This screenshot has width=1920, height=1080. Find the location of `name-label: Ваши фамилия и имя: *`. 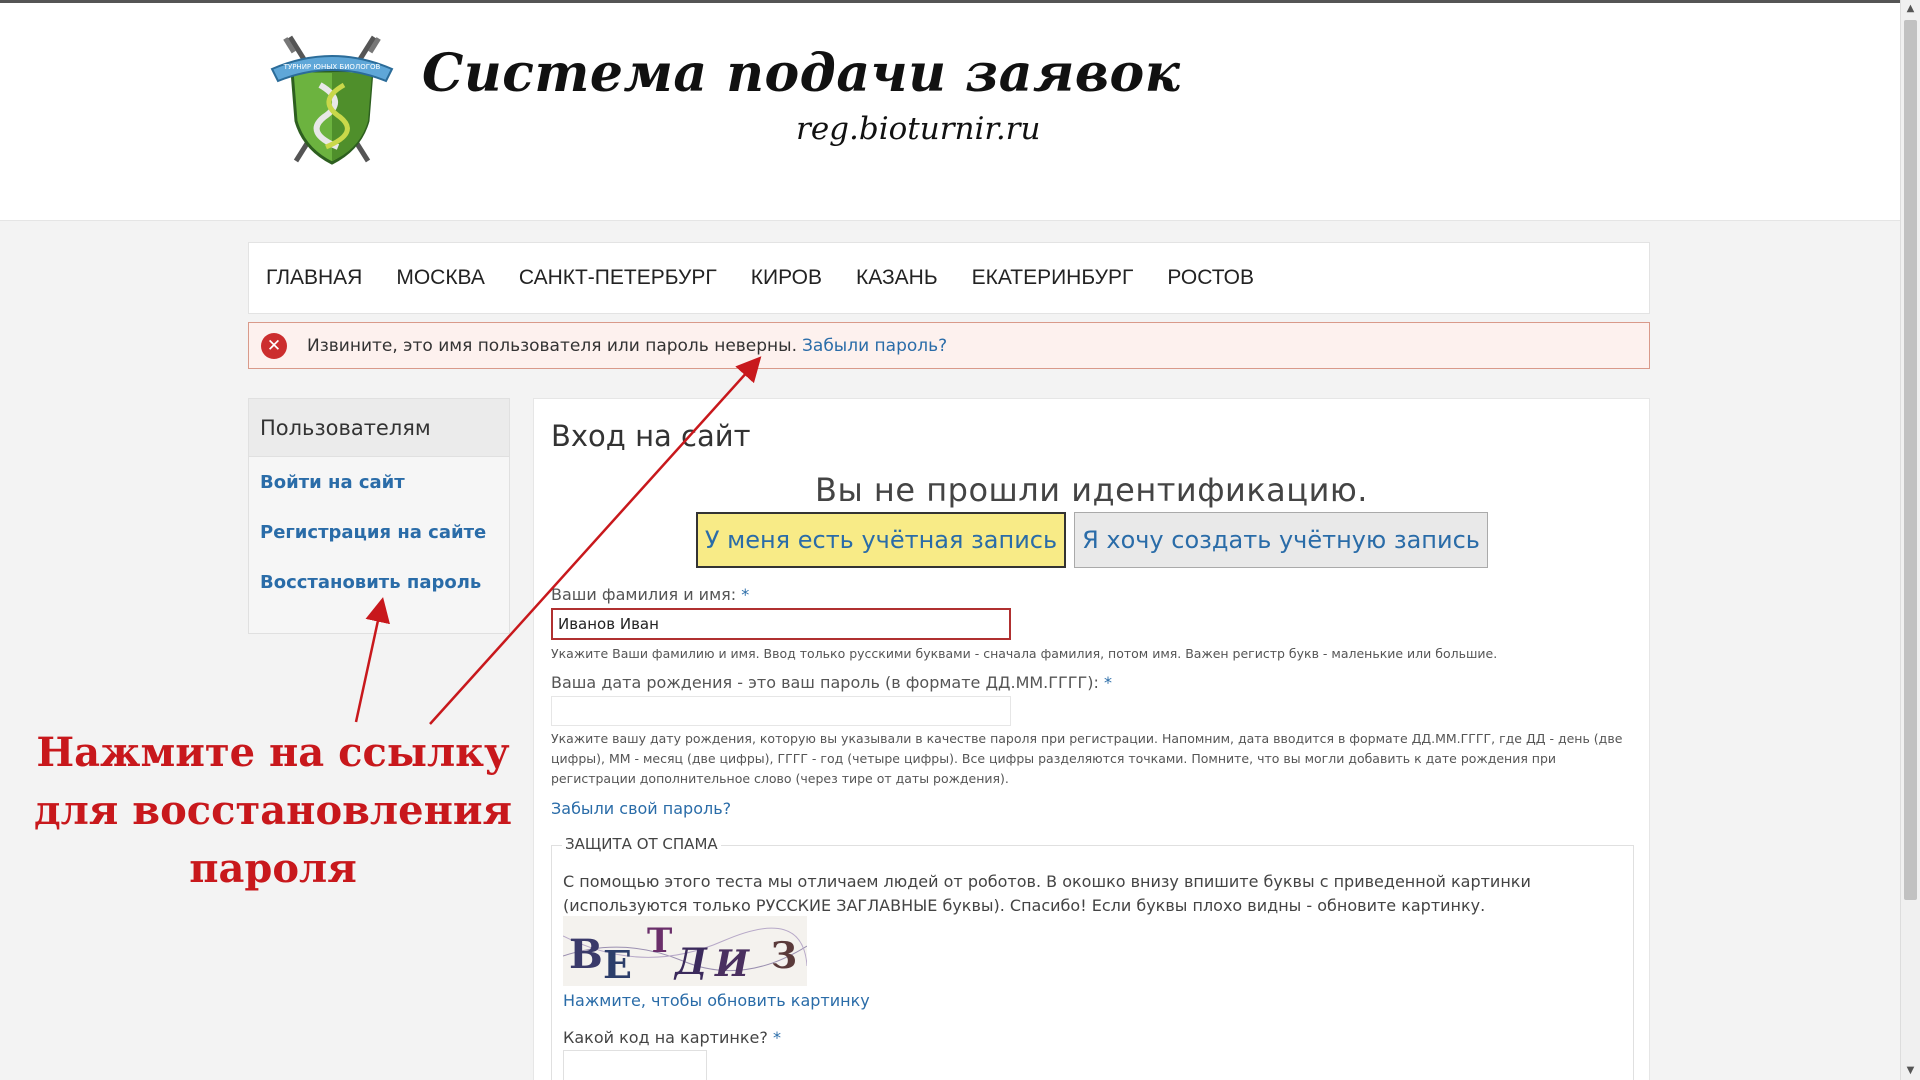

name-label: Ваши фамилия и имя: * is located at coordinates (650, 594).